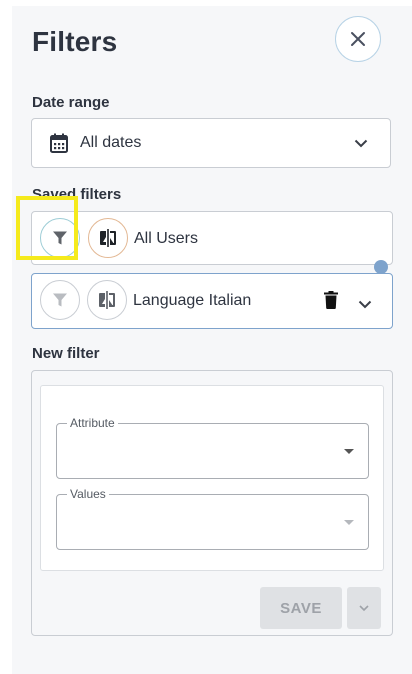 The width and height of the screenshot is (412, 674). What do you see at coordinates (166, 238) in the screenshot?
I see `saved-filter-label: All Users` at bounding box center [166, 238].